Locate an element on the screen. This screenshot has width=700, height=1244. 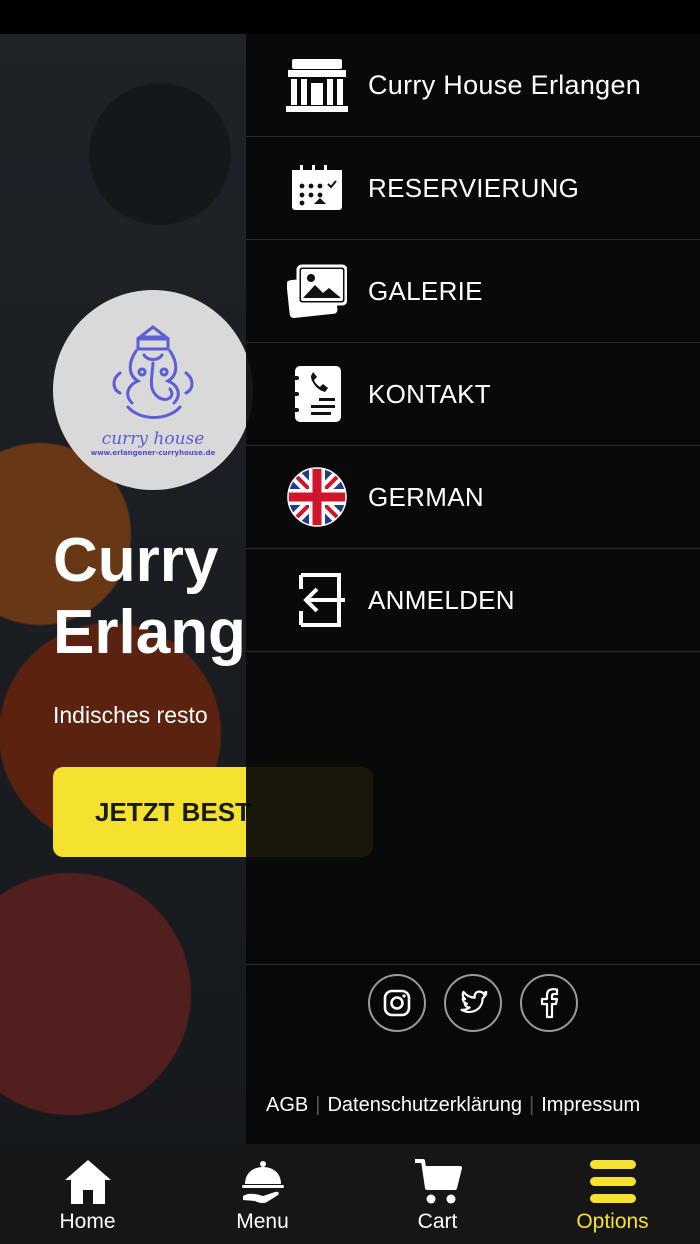
hamburger-icon is located at coordinates (613, 1182).